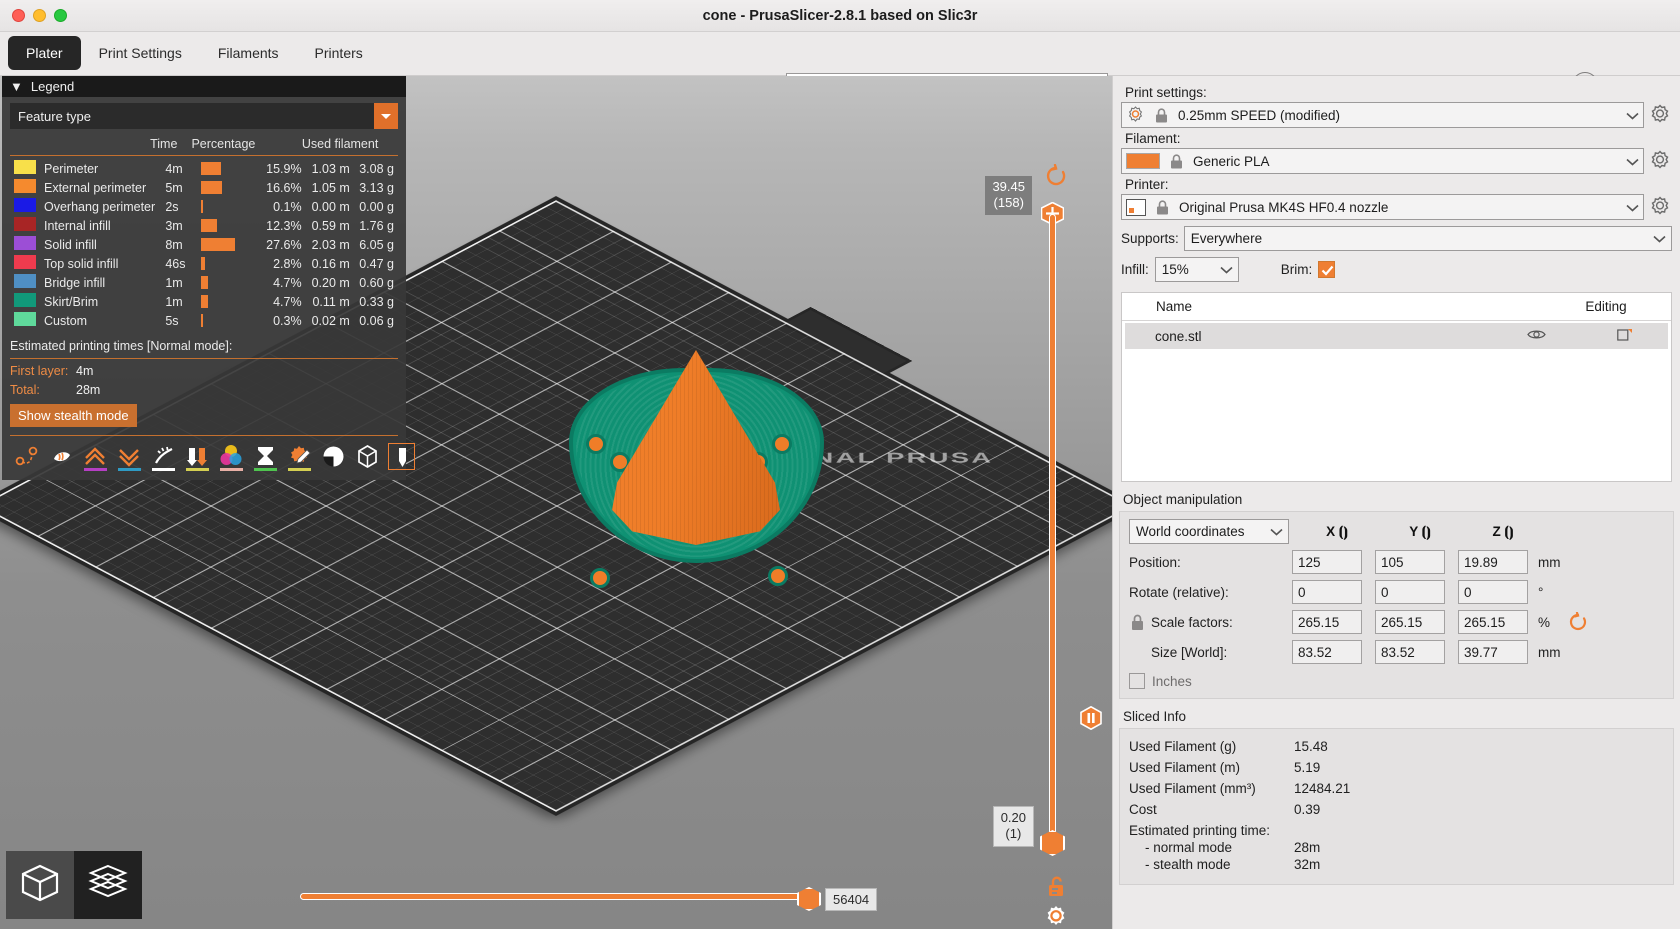 This screenshot has width=1680, height=929. Describe the element at coordinates (1536, 336) in the screenshot. I see `eye-icon` at that location.